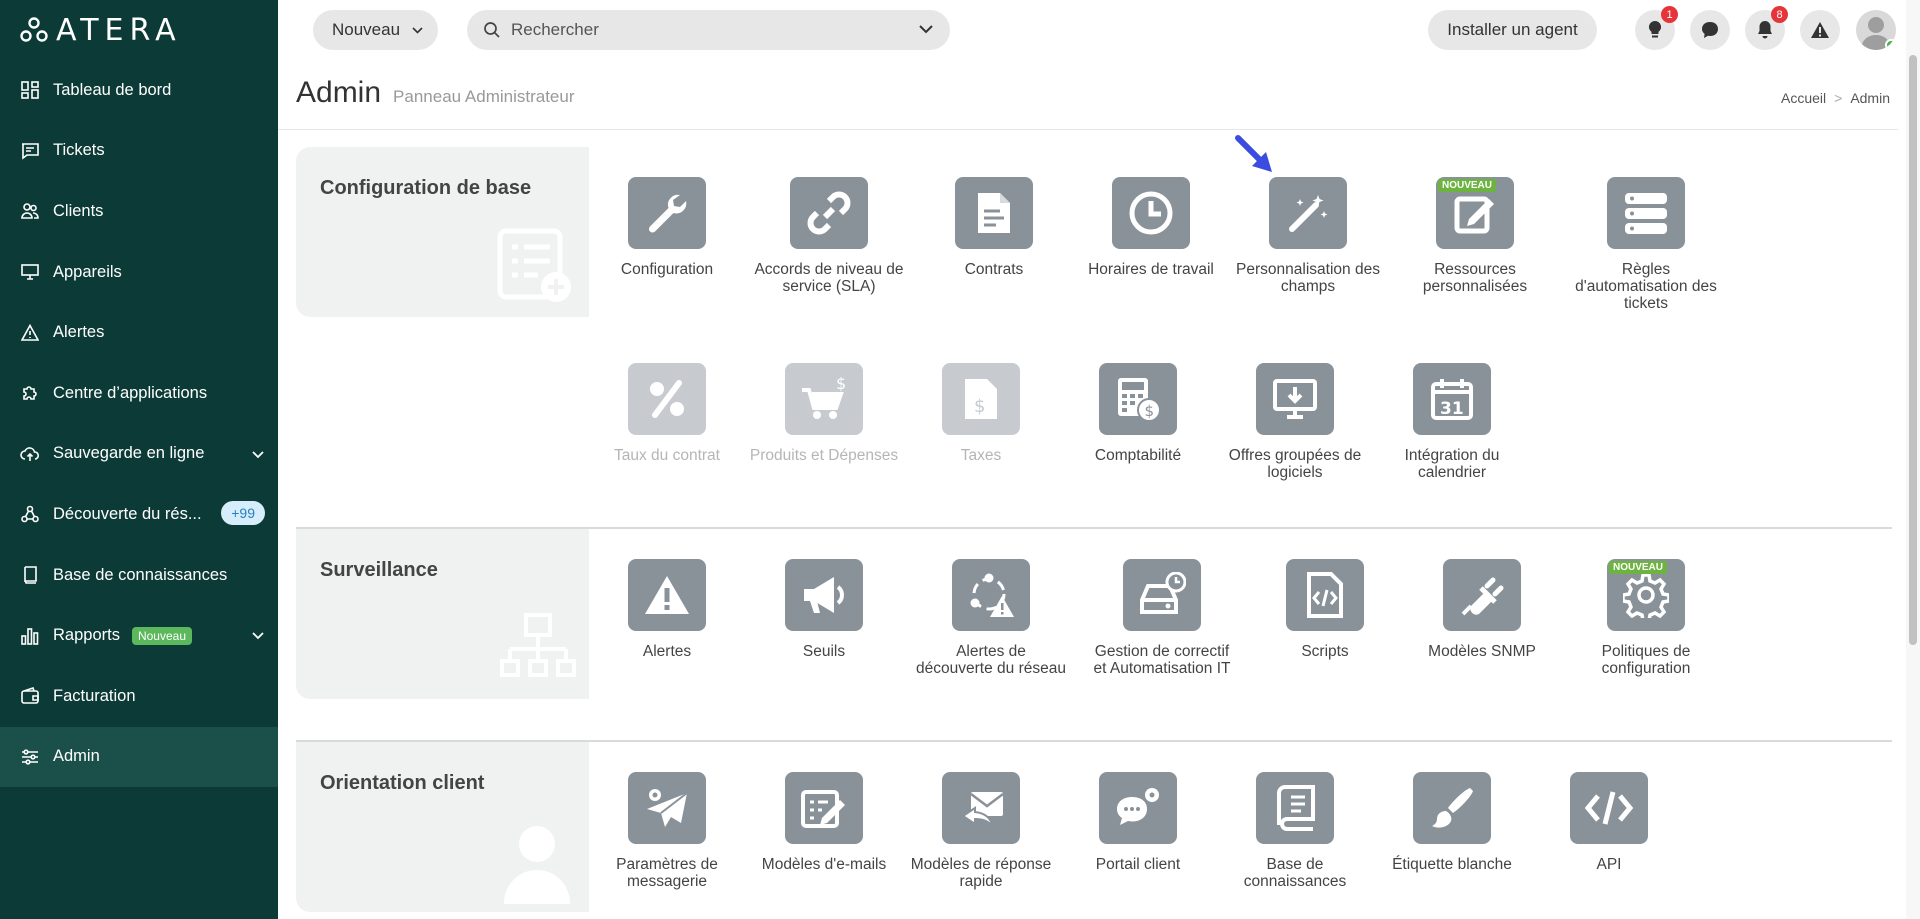  Describe the element at coordinates (1482, 595) in the screenshot. I see `plug-icon` at that location.